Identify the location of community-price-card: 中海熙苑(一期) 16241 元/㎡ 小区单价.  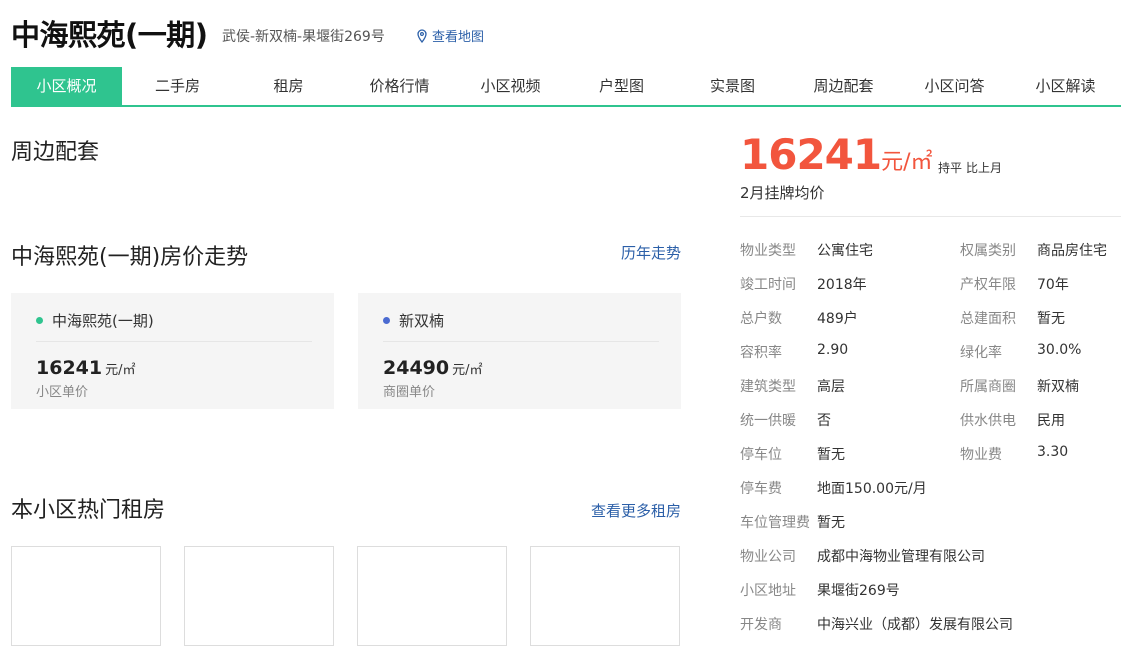
(172, 351).